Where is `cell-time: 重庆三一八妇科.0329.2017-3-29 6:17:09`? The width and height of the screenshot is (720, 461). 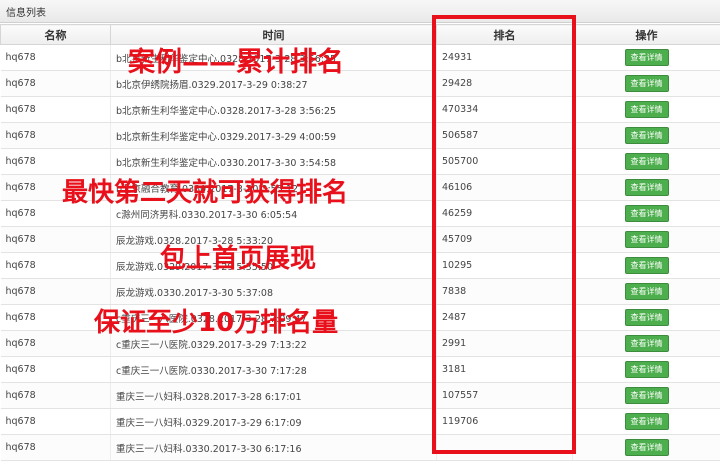
cell-time: 重庆三一八妇科.0329.2017-3-29 6:17:09 is located at coordinates (274, 422).